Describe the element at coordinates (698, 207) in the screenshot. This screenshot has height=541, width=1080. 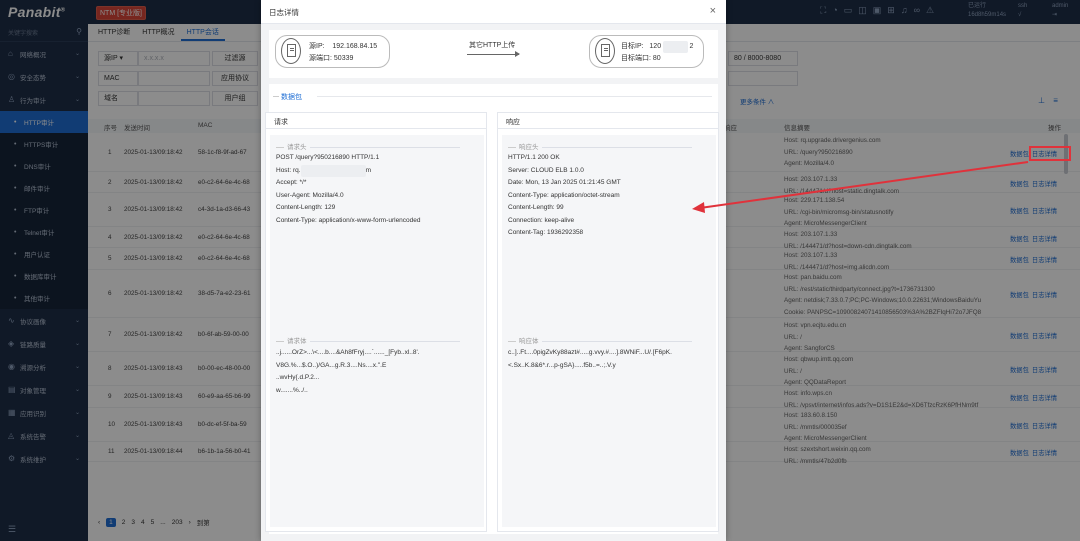
I see `arrow-head` at that location.